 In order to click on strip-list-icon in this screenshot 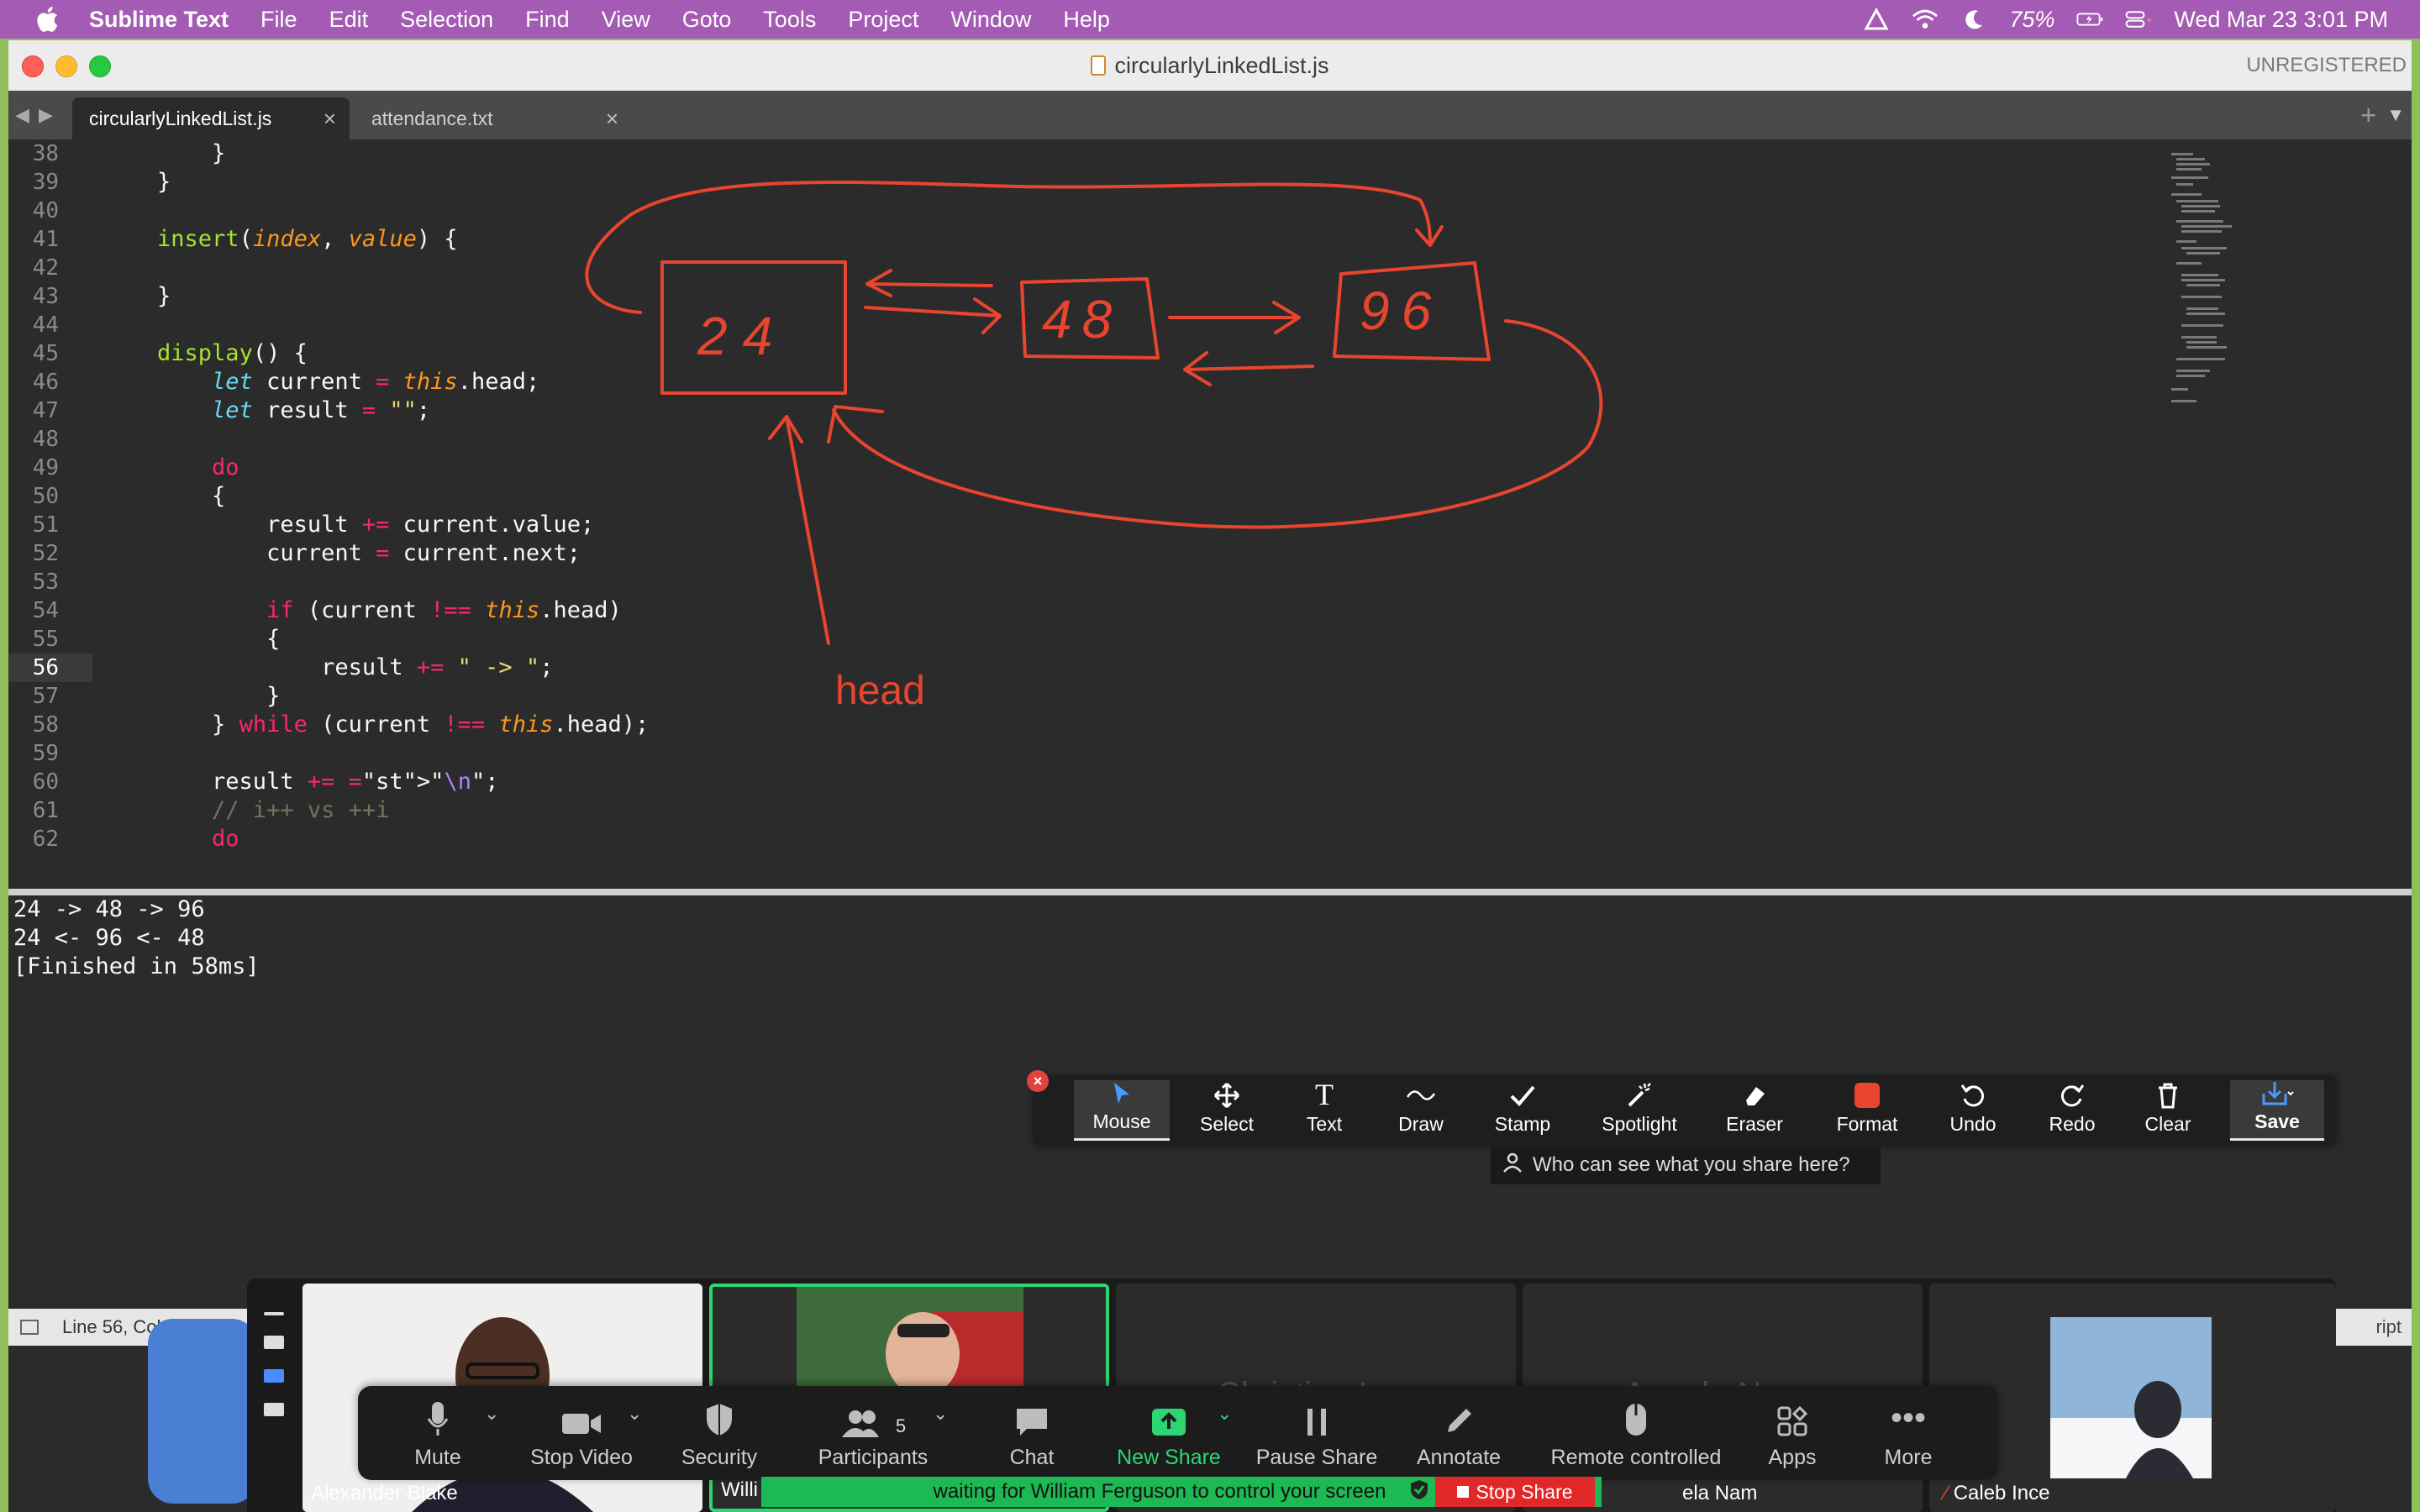, I will do `click(274, 1376)`.